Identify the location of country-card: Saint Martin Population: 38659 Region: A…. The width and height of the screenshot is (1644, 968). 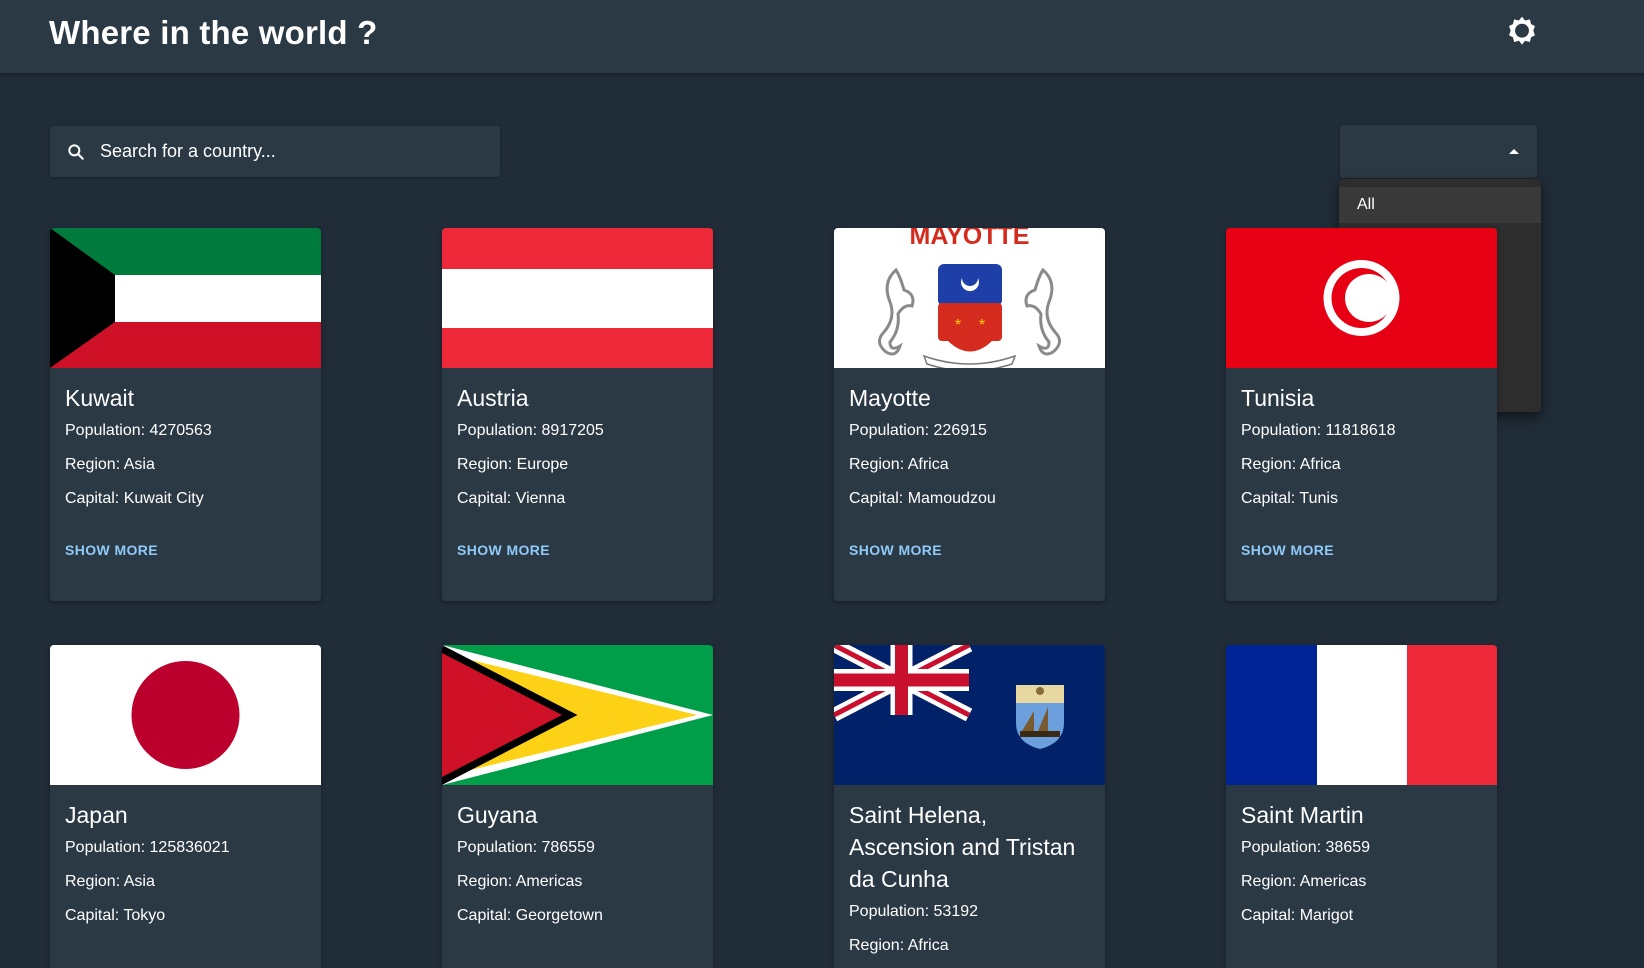
(1361, 806).